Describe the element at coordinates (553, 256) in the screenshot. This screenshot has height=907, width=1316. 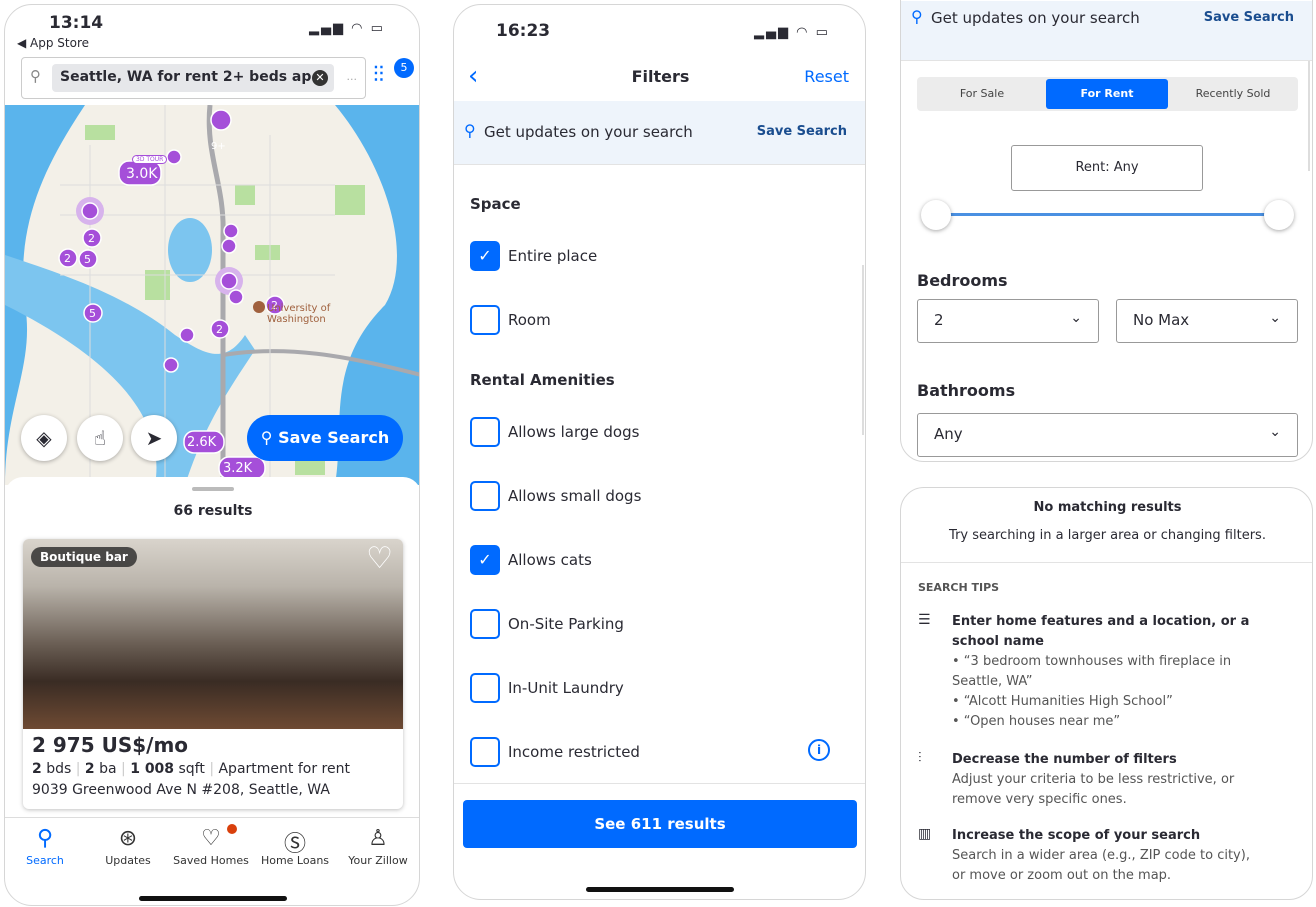
I see `checkbox-label: Entire place` at that location.